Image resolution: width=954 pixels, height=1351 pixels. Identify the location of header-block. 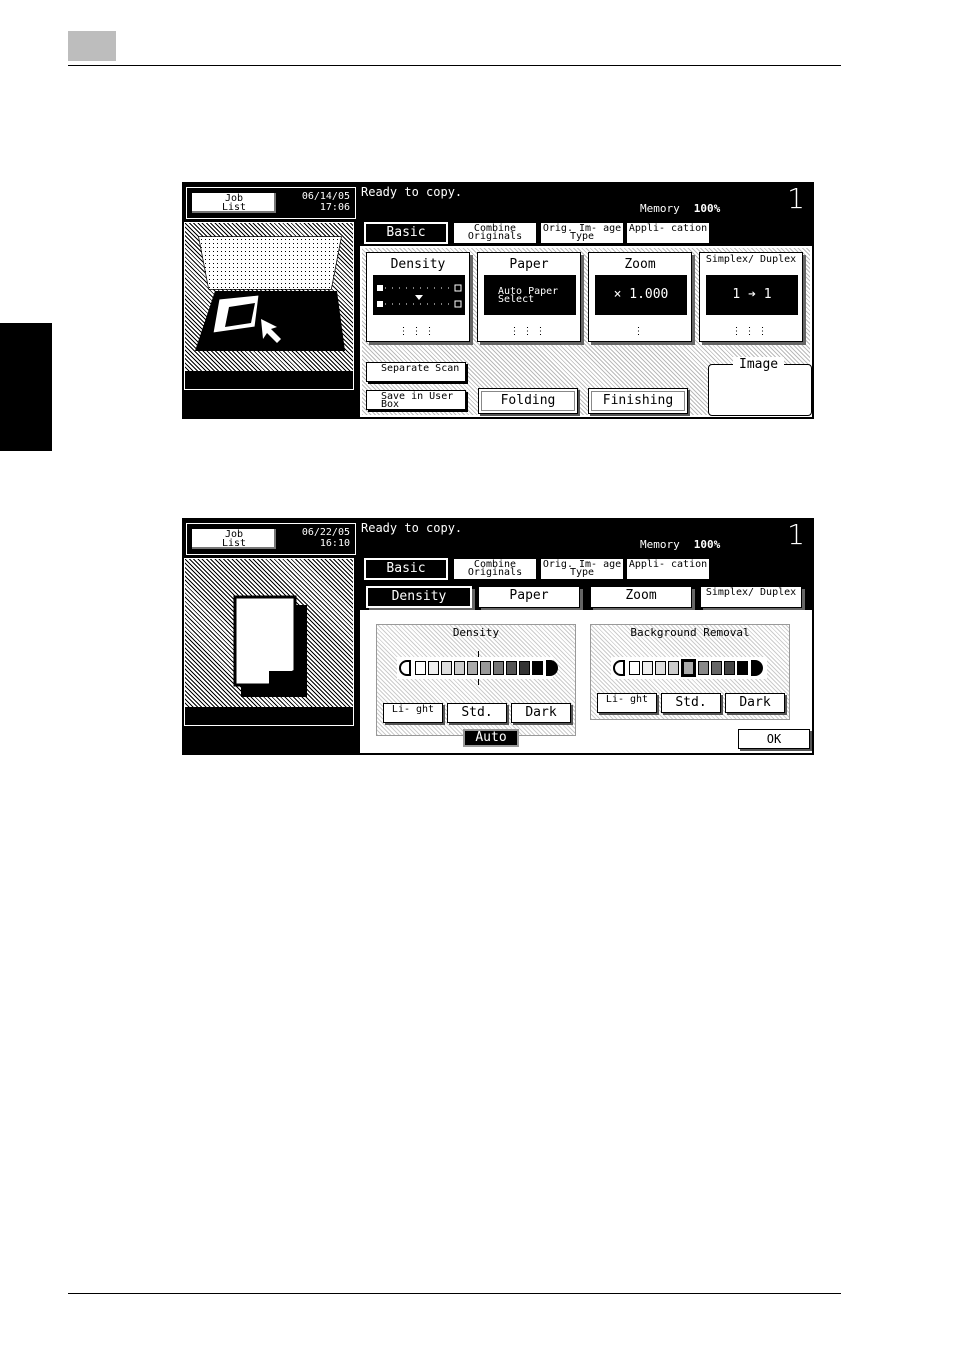
(92, 46).